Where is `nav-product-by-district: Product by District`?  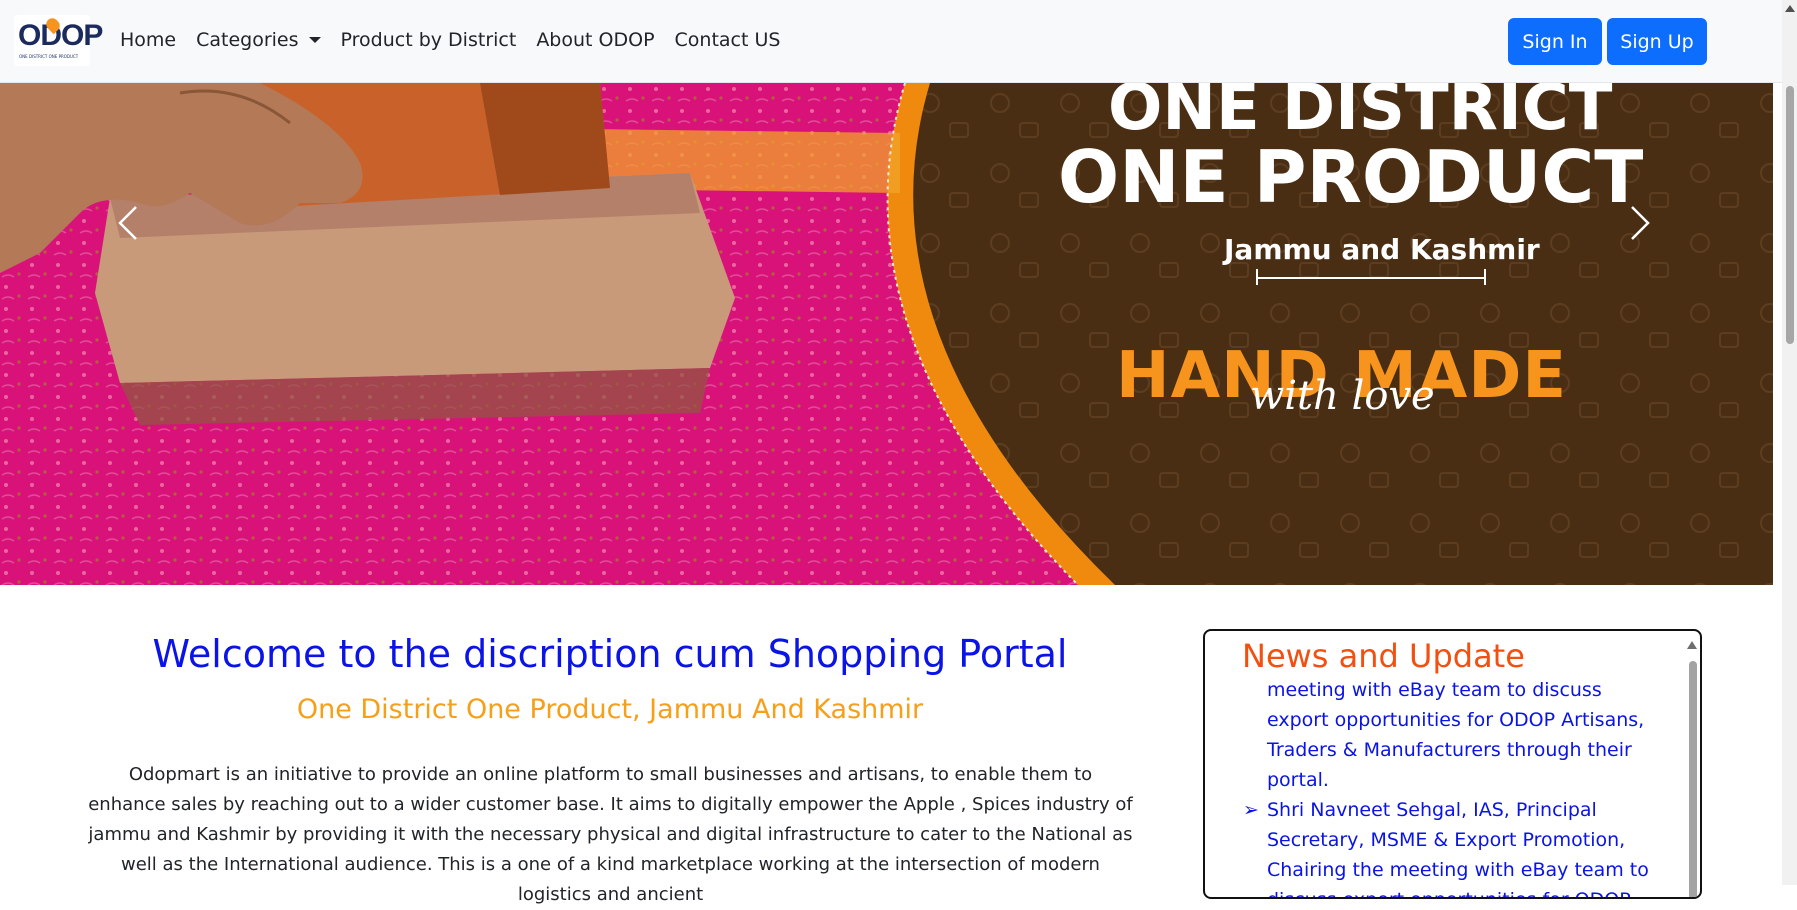 nav-product-by-district: Product by District is located at coordinates (429, 40).